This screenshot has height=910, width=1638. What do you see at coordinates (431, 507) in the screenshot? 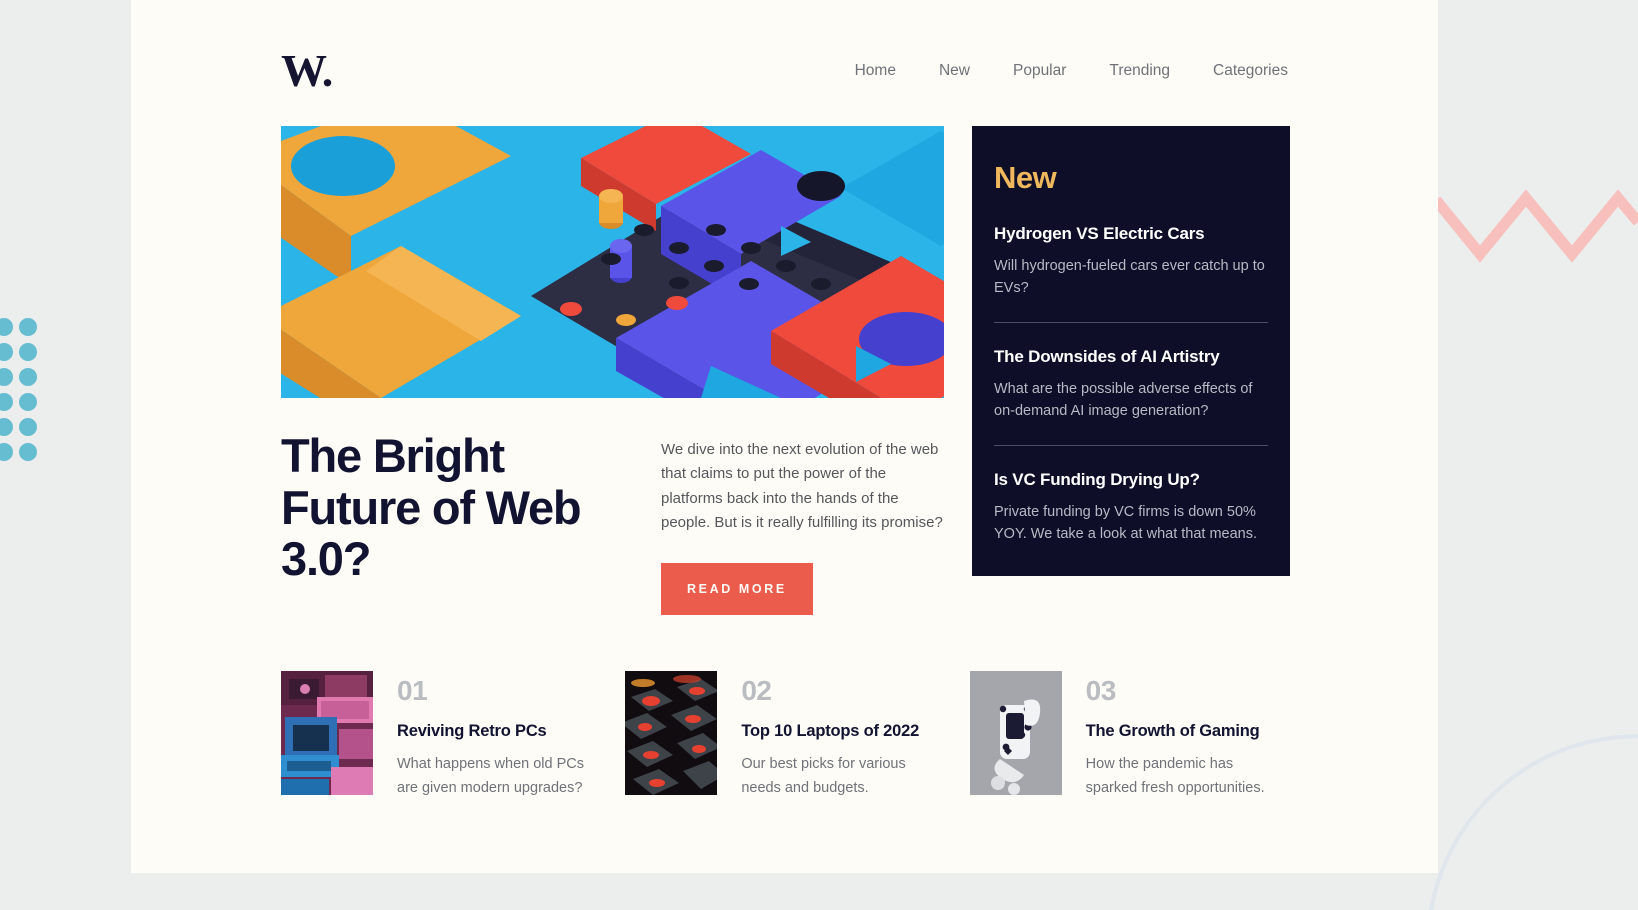
I see `feature-headline: The Bright Future of Web 3.0?` at bounding box center [431, 507].